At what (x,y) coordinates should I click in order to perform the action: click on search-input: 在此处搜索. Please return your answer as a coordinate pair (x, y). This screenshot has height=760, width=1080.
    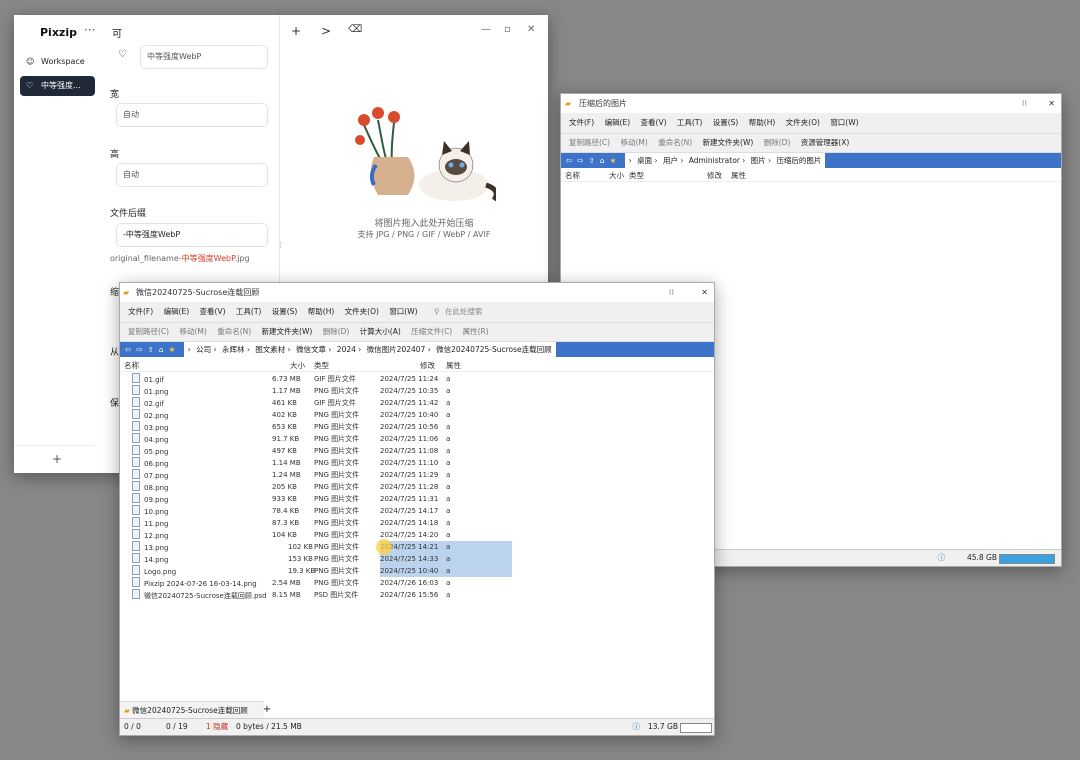
    Looking at the image, I should click on (464, 312).